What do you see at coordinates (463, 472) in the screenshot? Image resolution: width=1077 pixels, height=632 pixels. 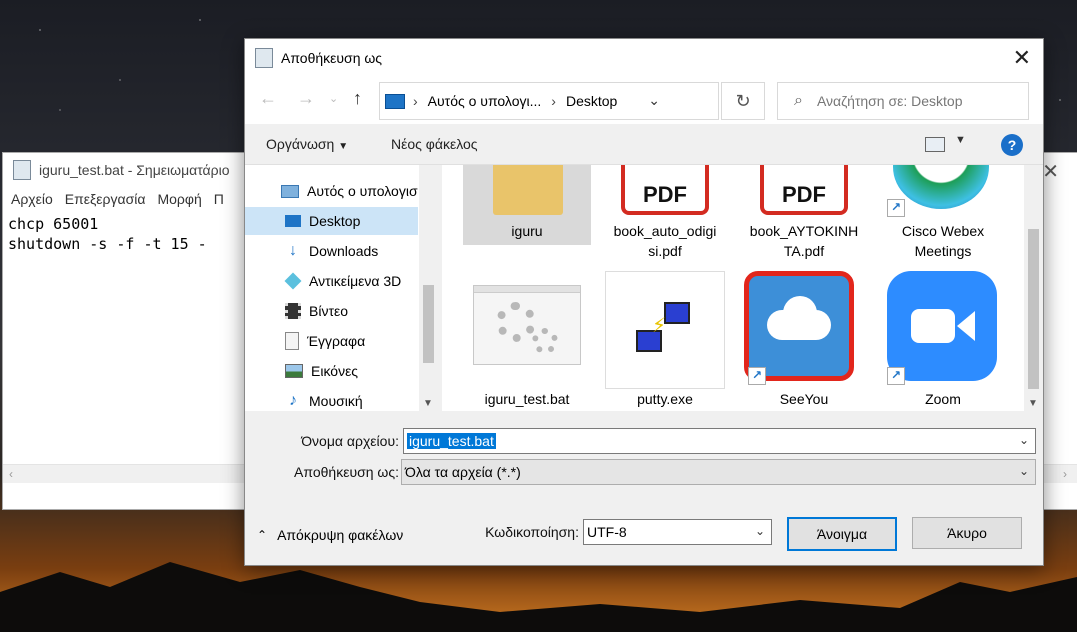 I see `savetype-value: Όλα τα αρχεία (*.*)` at bounding box center [463, 472].